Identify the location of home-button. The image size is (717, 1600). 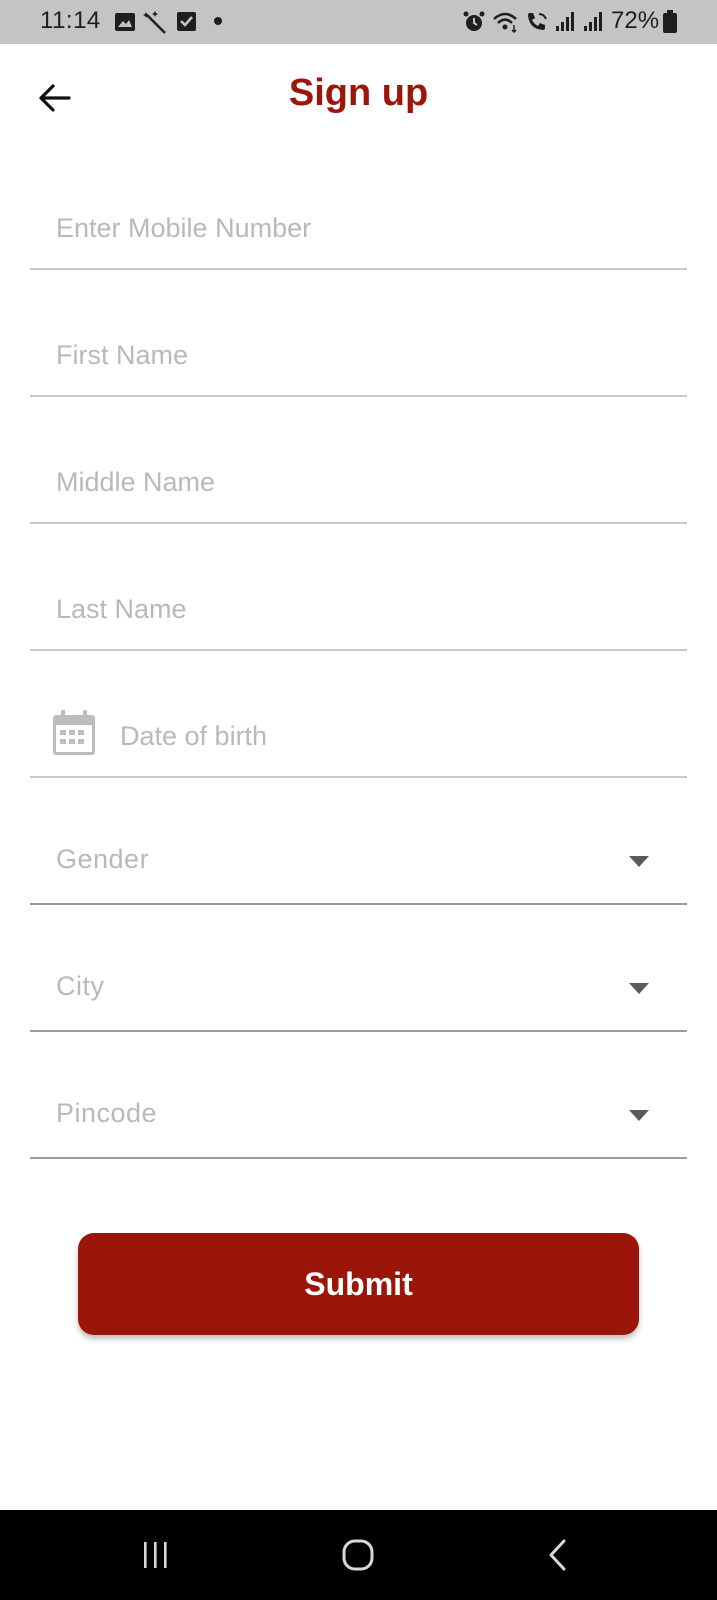
(358, 1555).